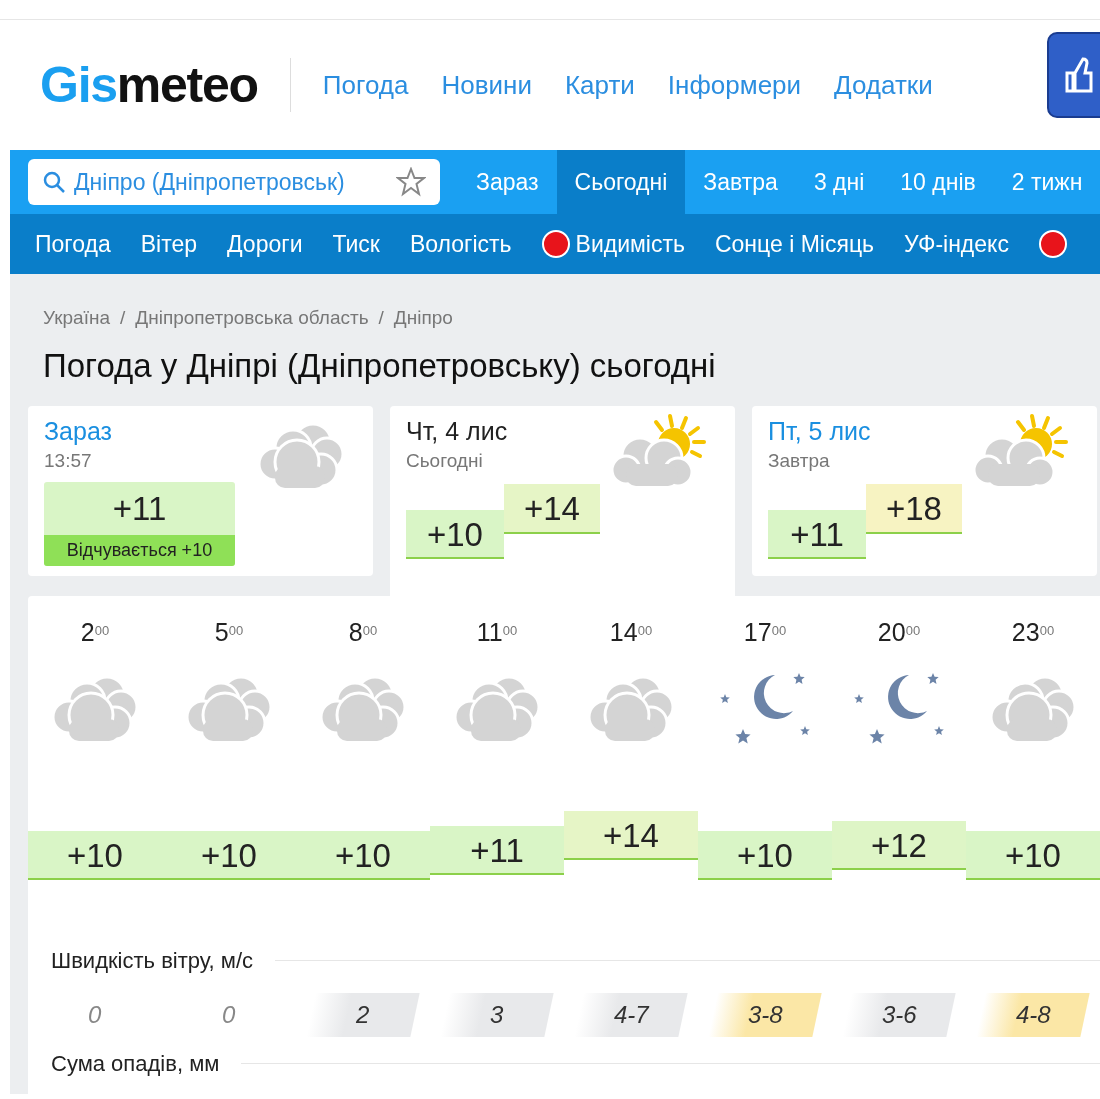 Image resolution: width=1100 pixels, height=1099 pixels. What do you see at coordinates (799, 461) in the screenshot?
I see `card-subtitle: Завтра` at bounding box center [799, 461].